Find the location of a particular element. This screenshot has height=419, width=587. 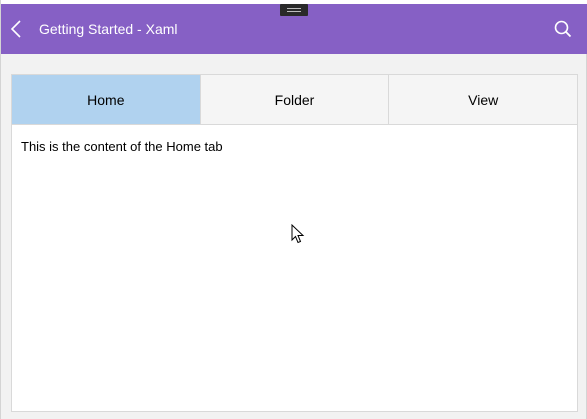

search-icon is located at coordinates (563, 29).